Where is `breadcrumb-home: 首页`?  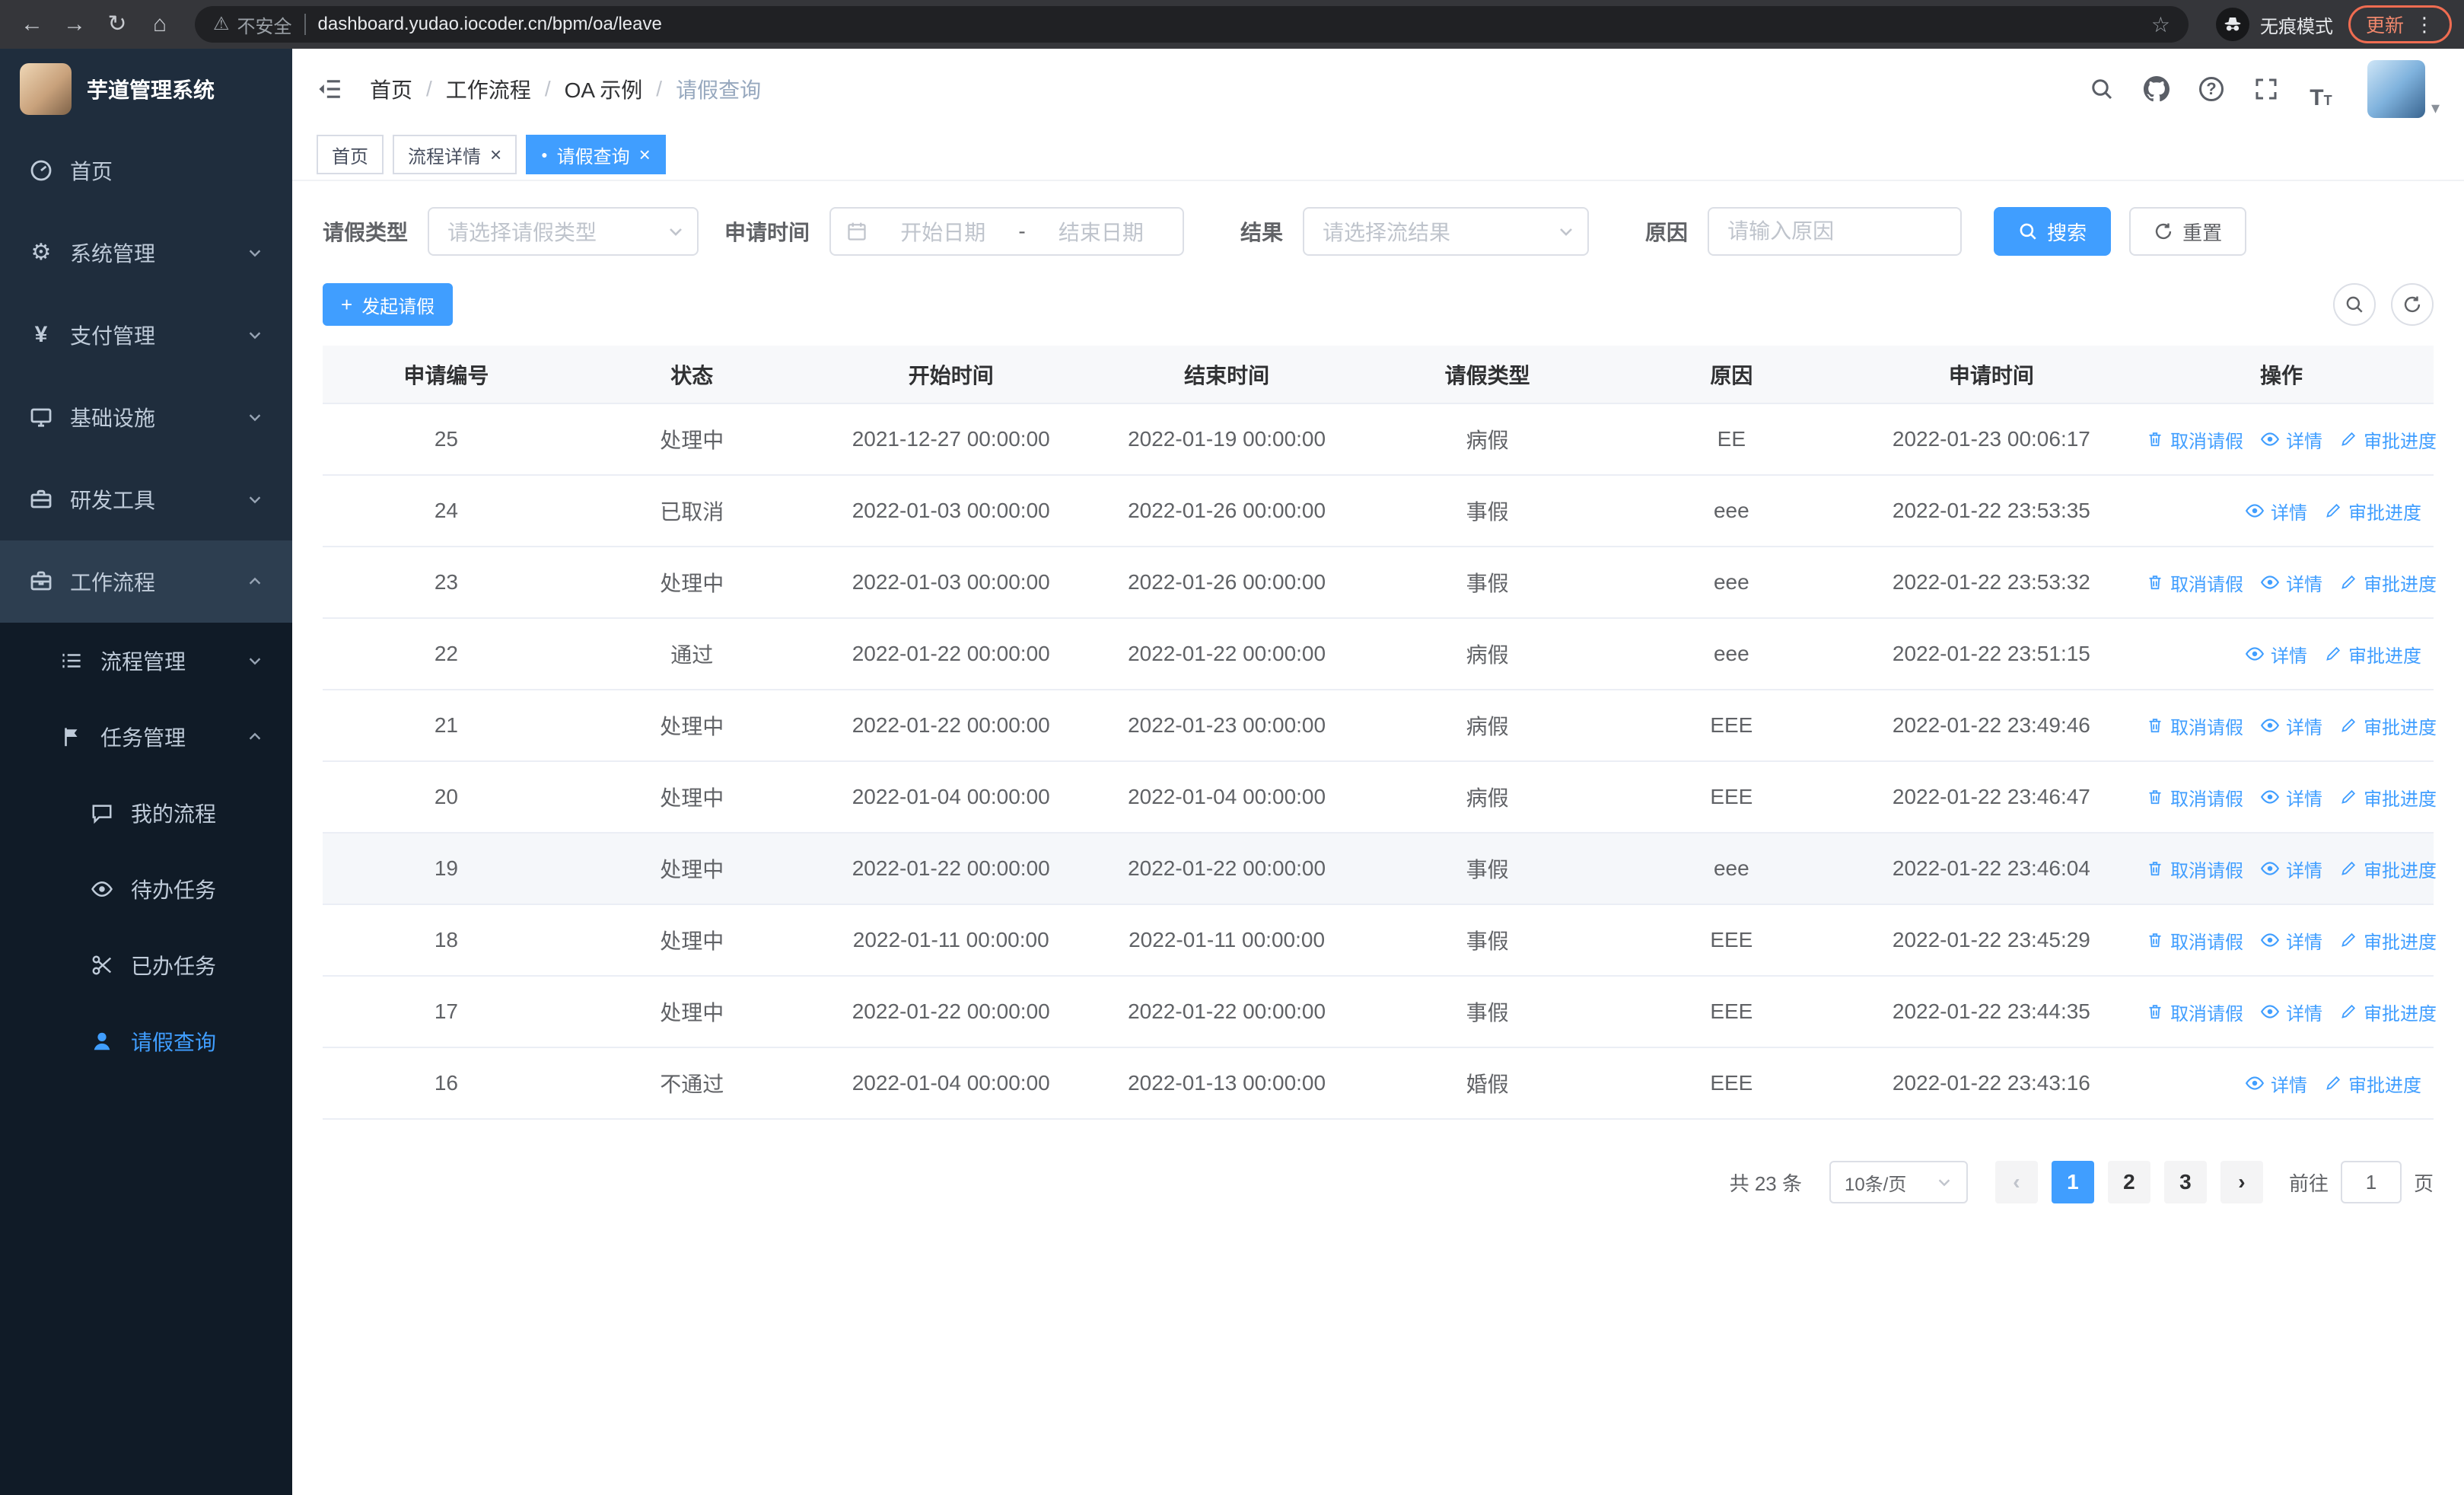
breadcrumb-home: 首页 is located at coordinates (391, 89).